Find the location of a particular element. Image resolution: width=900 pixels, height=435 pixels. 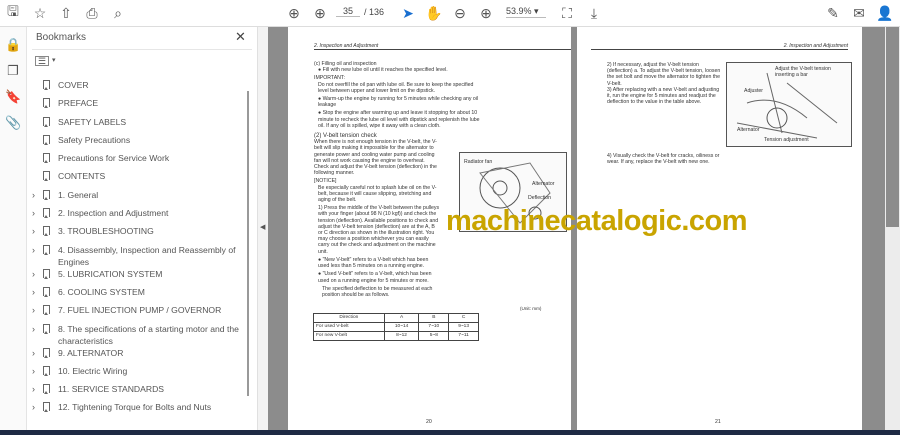

print-icon: ⎙ is located at coordinates (92, 13).